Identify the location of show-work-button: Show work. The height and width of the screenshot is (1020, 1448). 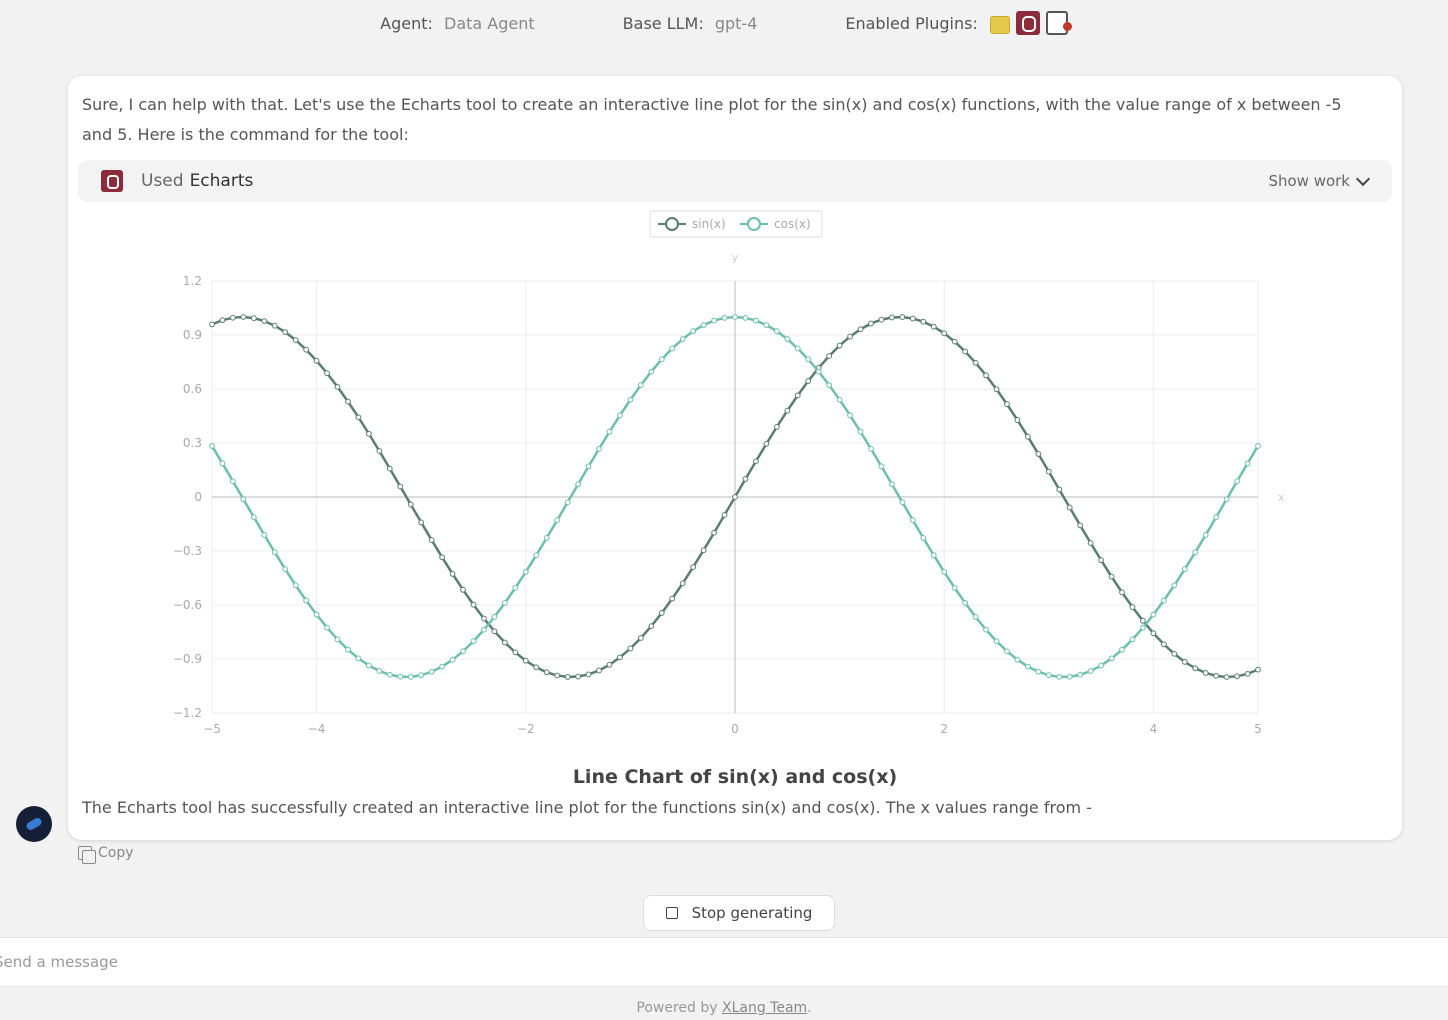
(1319, 180).